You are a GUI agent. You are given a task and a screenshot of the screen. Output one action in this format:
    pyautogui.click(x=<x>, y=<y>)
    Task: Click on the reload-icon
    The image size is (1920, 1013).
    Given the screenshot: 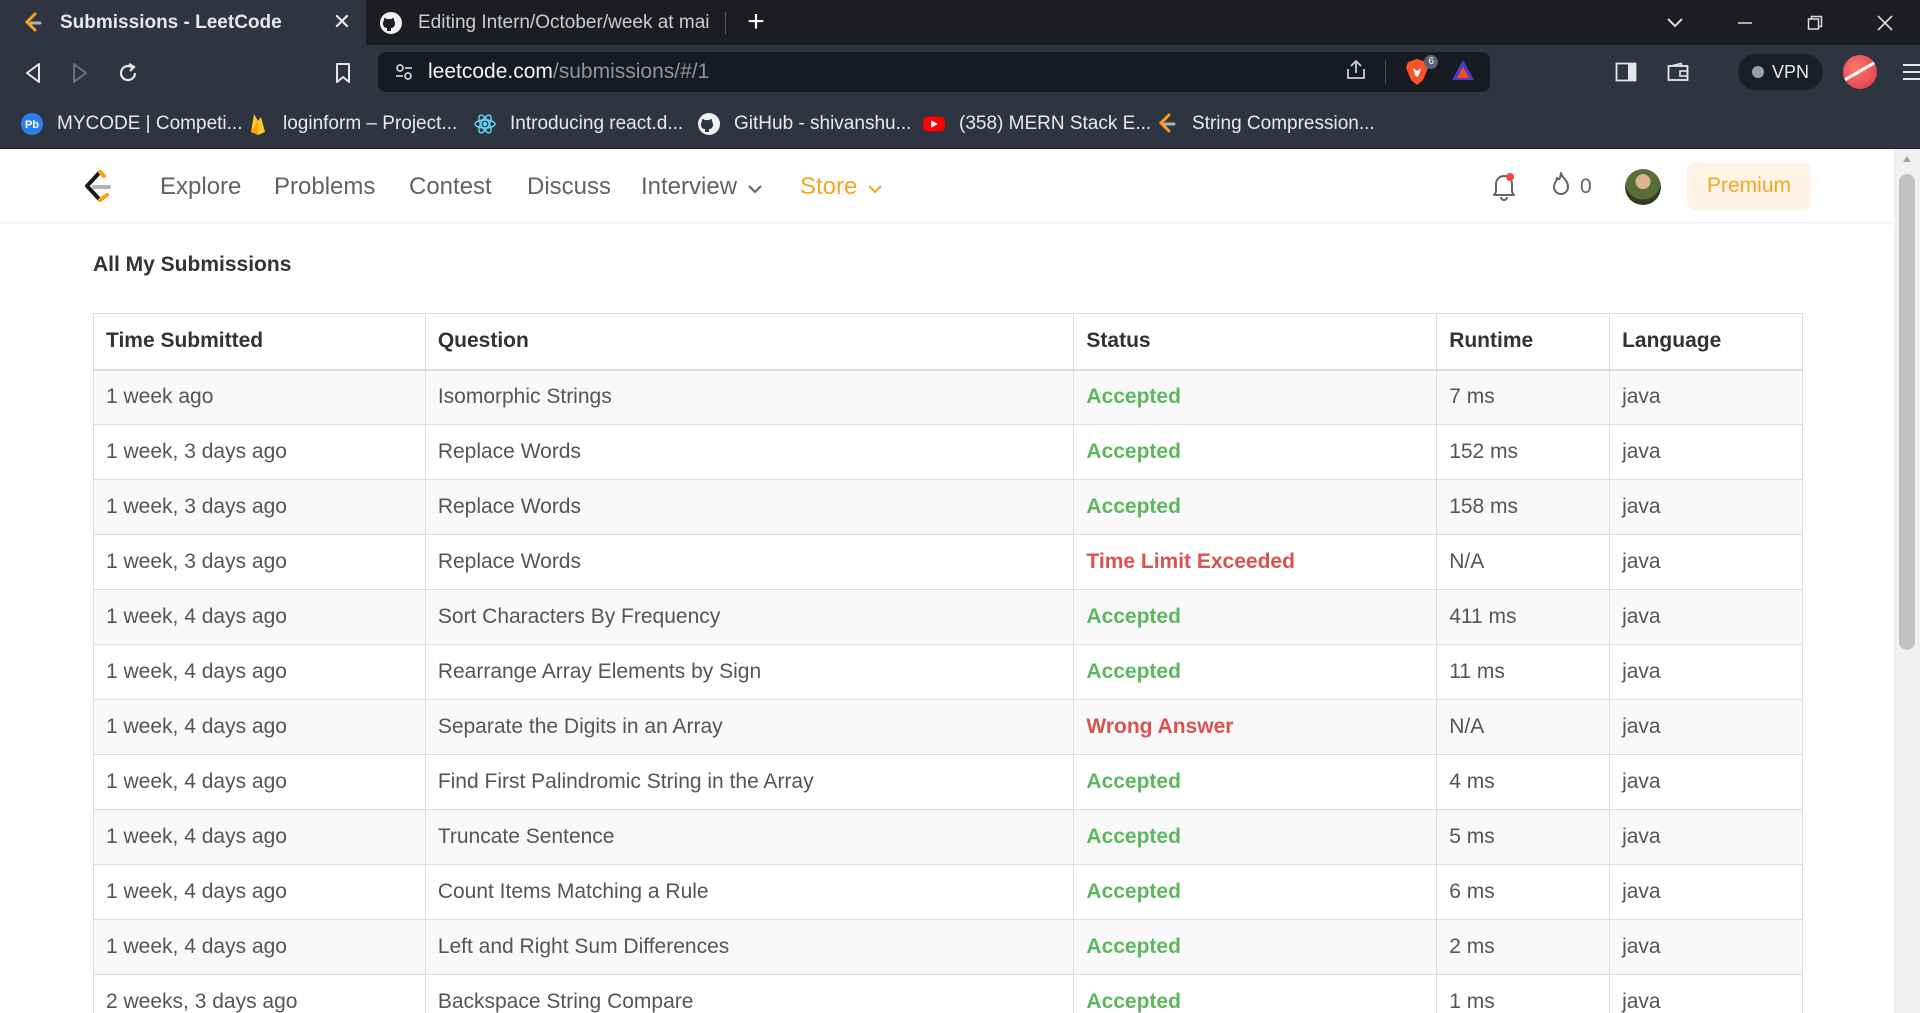 What is the action you would take?
    pyautogui.click(x=128, y=73)
    